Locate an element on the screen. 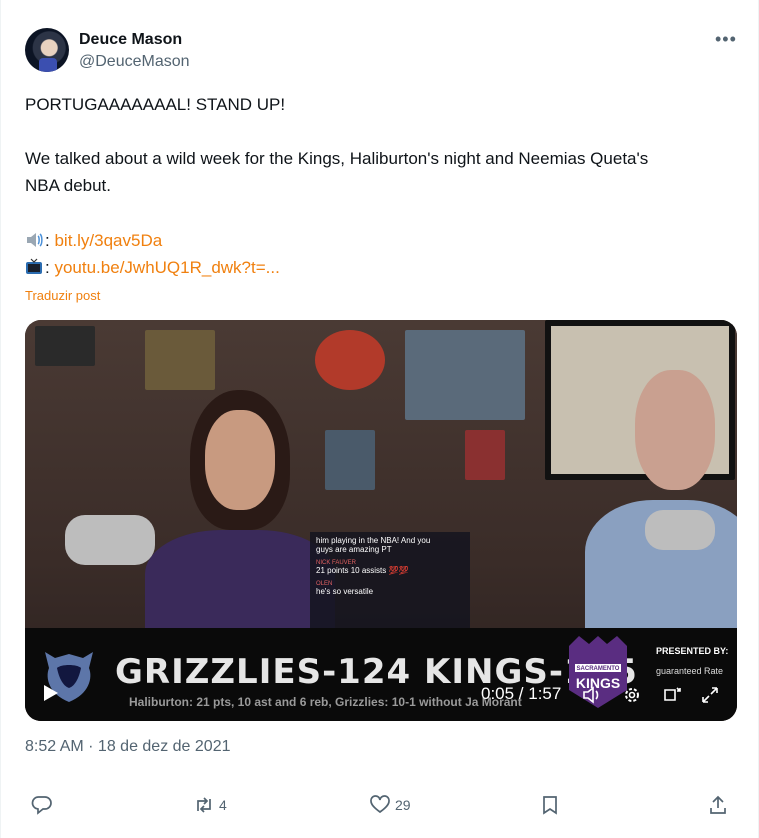 The height and width of the screenshot is (838, 759). share-button is located at coordinates (718, 805).